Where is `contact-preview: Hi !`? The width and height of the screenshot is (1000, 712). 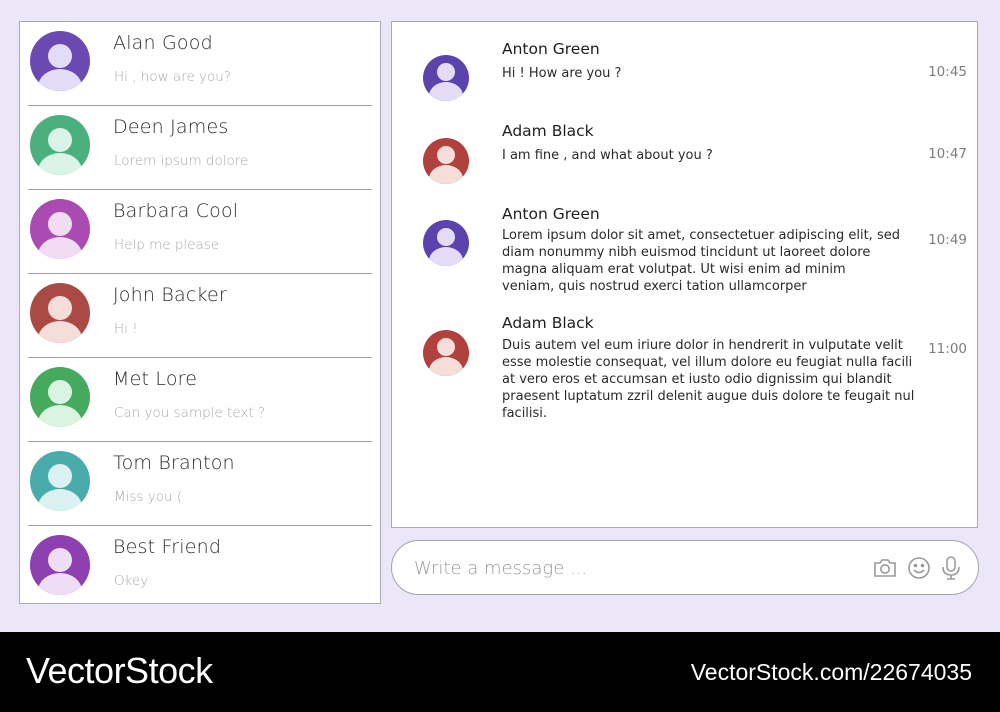
contact-preview: Hi ! is located at coordinates (126, 329).